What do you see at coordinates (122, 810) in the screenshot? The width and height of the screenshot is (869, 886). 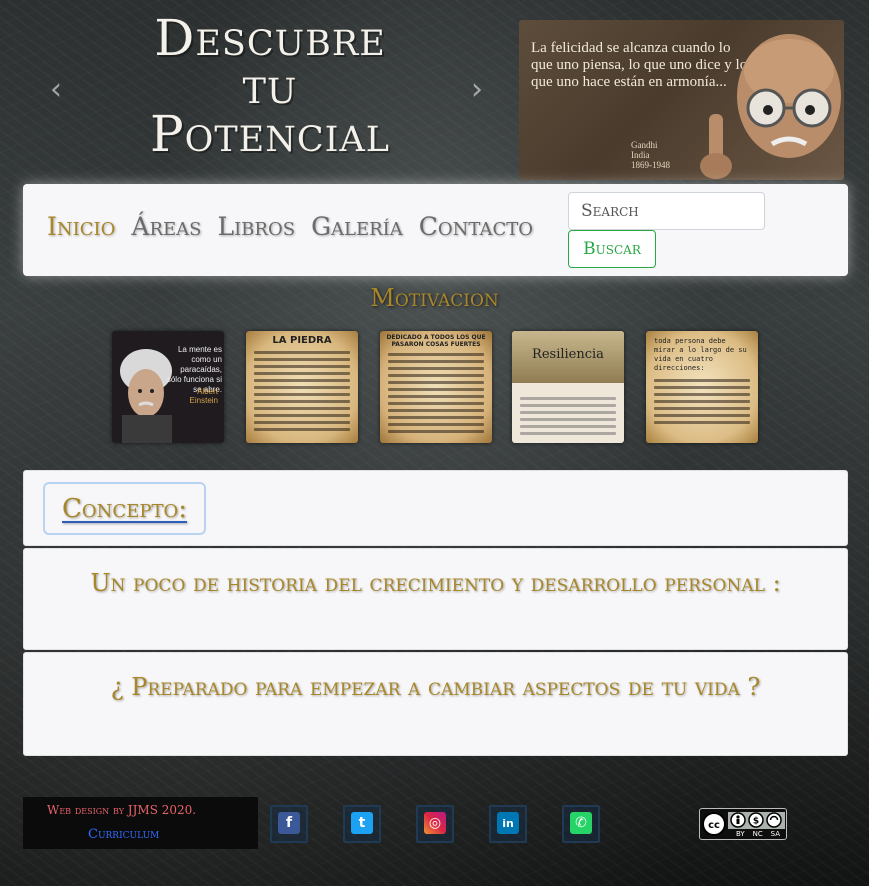 I see `design-credit: Web design by JJMS 2020.` at bounding box center [122, 810].